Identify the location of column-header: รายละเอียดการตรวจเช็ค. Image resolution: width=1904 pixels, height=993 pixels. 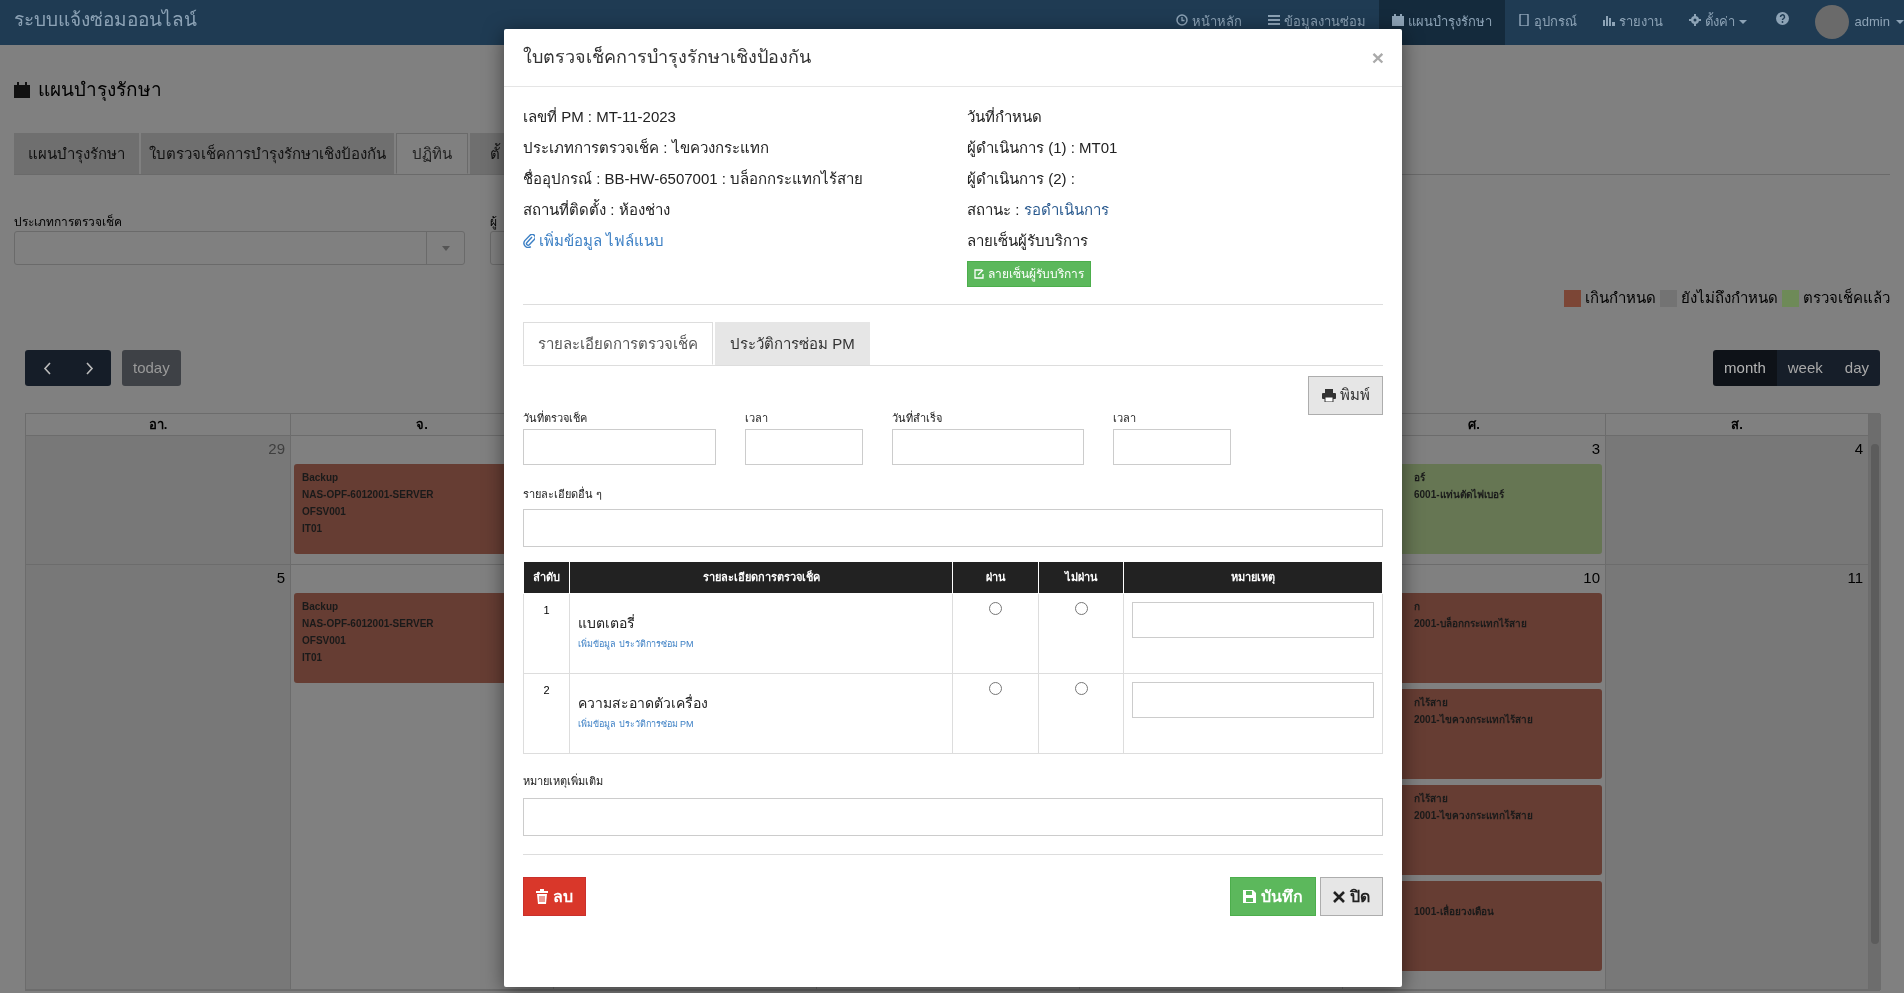
(761, 577).